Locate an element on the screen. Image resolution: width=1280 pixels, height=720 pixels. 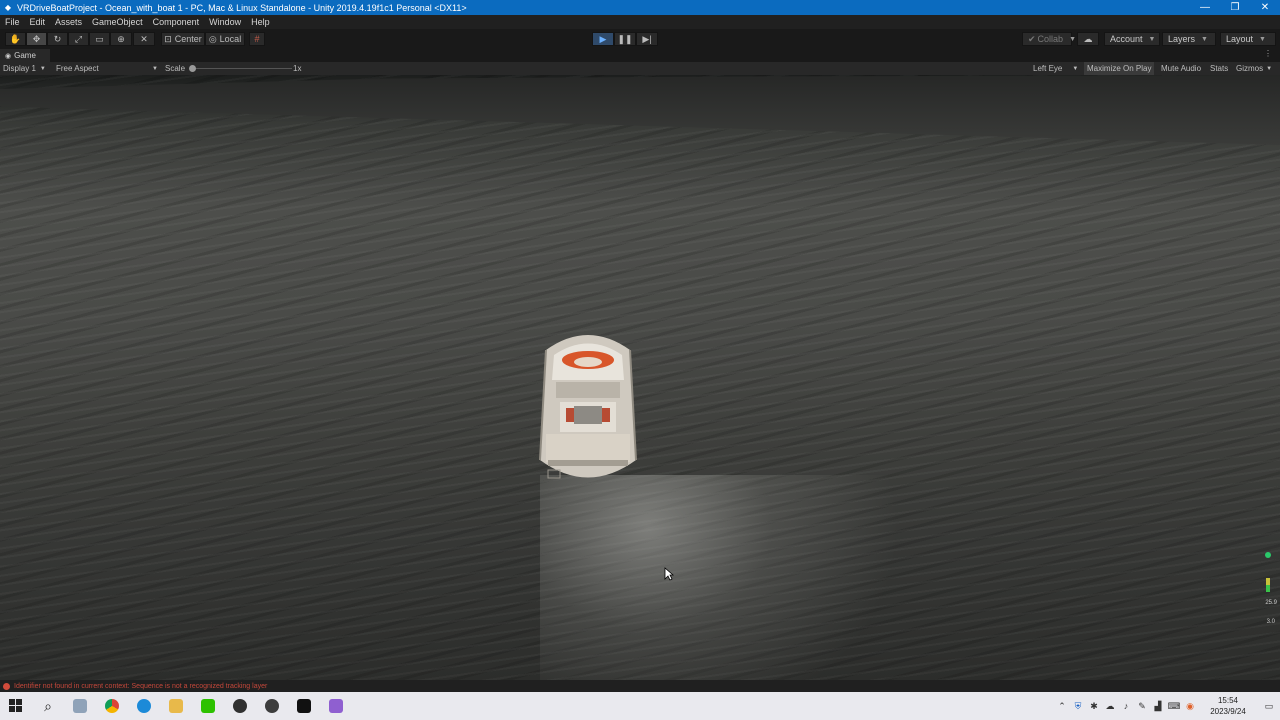
restore-button: ❐ is located at coordinates (1235, 7).